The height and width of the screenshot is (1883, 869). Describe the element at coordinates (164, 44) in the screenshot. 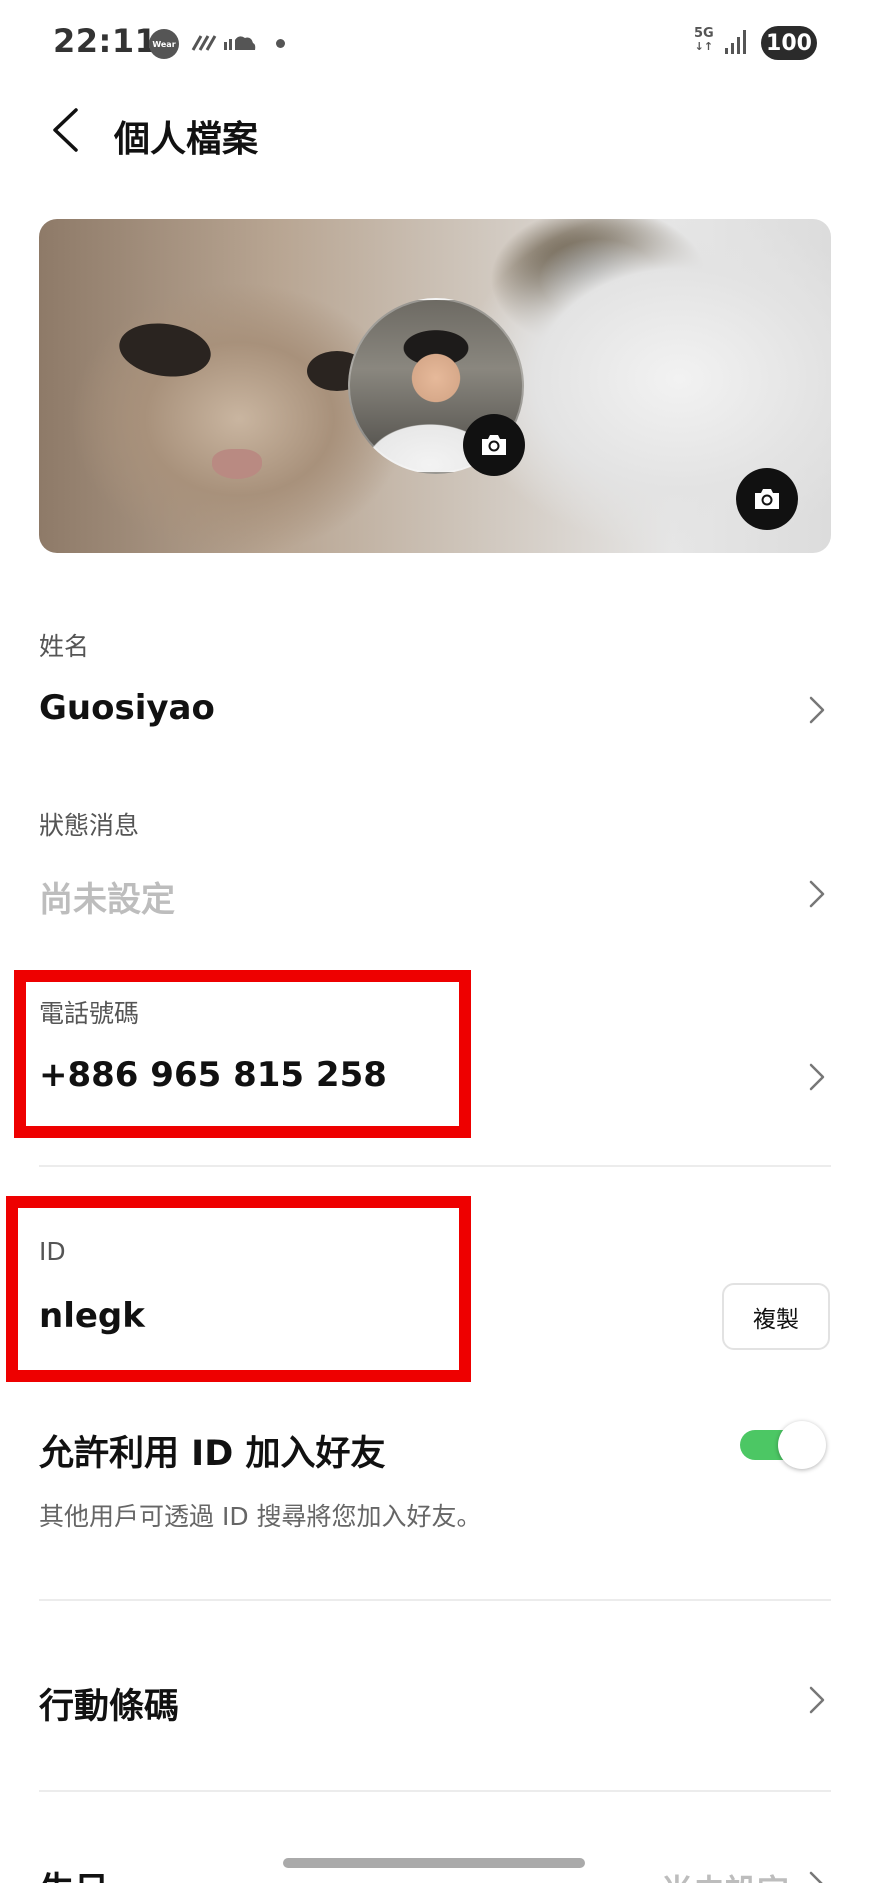

I see `wear-icon: Wear` at that location.